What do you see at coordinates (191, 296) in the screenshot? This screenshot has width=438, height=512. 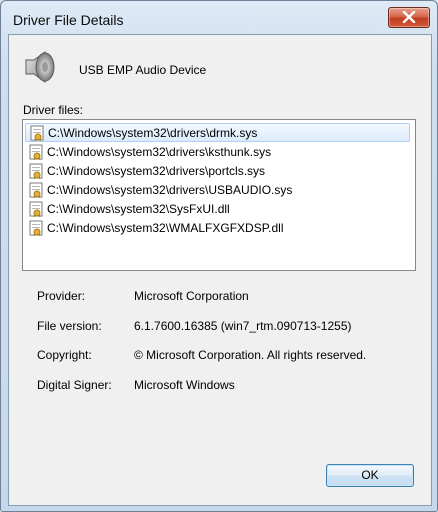 I see `provider-value: Microsoft Corporation` at bounding box center [191, 296].